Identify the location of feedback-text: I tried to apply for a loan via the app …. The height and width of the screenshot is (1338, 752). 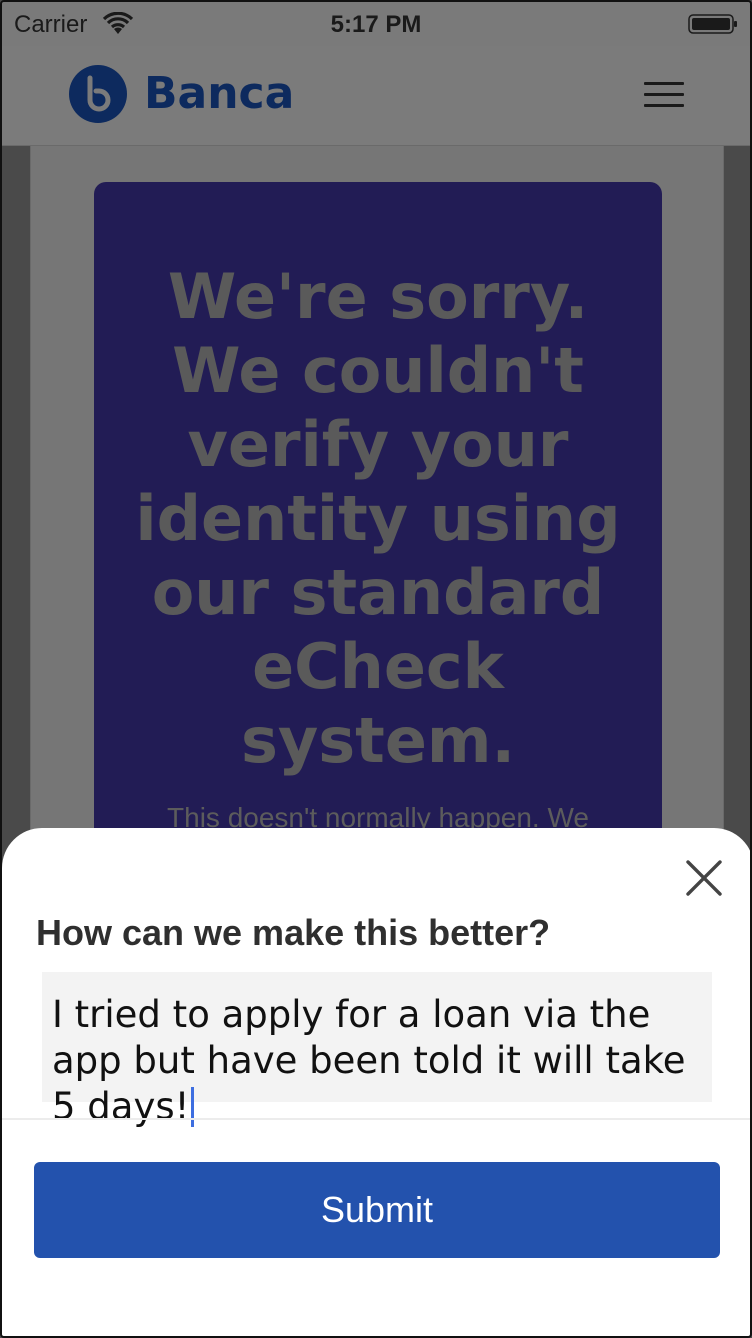
(369, 1060).